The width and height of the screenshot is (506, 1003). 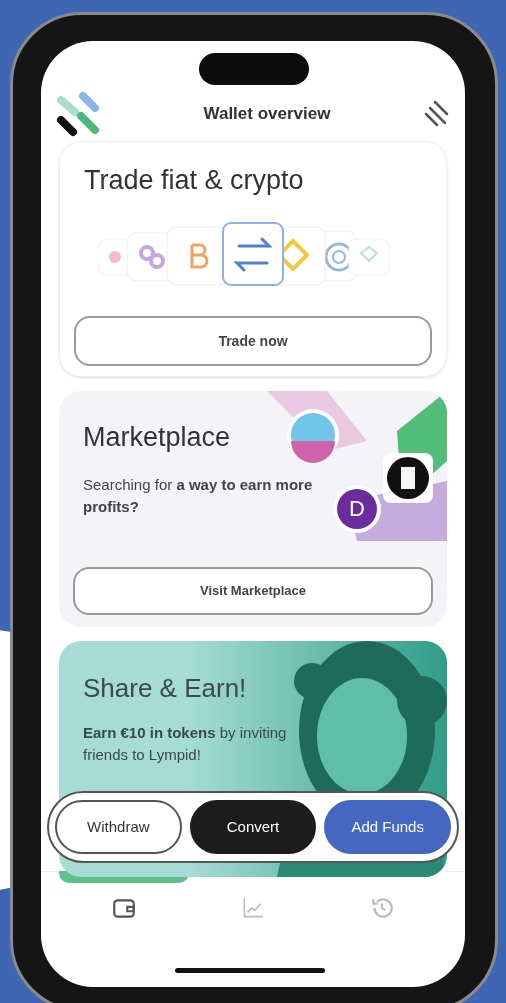 What do you see at coordinates (118, 827) in the screenshot?
I see `withdraw-button: Withdraw` at bounding box center [118, 827].